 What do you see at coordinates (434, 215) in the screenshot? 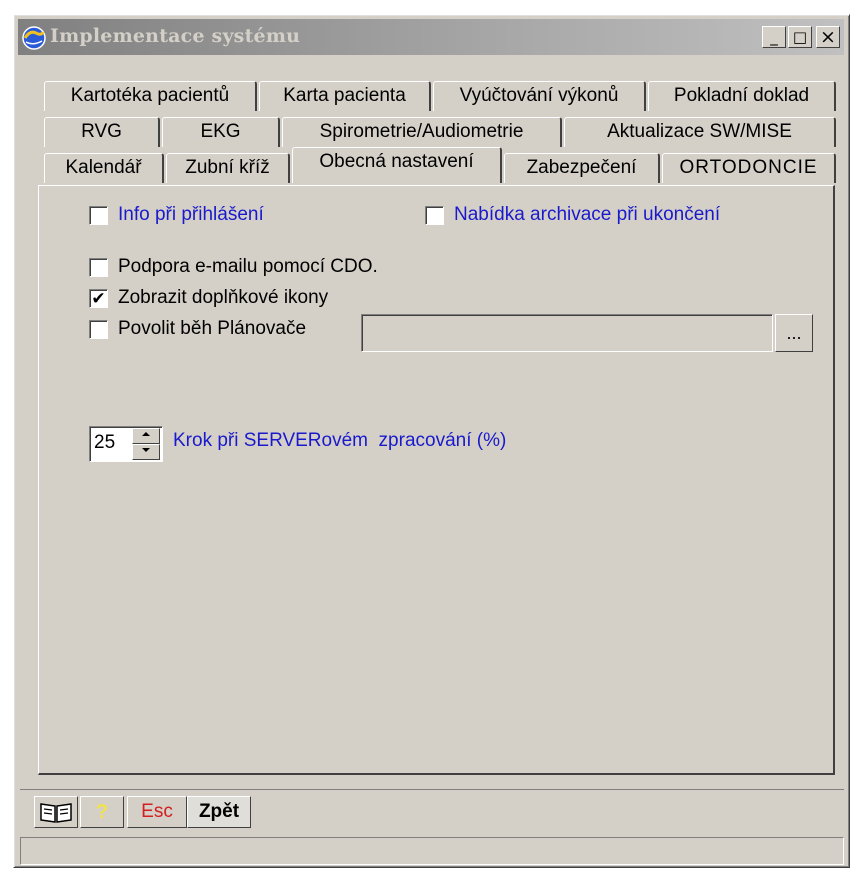
I see `archive-offer-checkbox` at bounding box center [434, 215].